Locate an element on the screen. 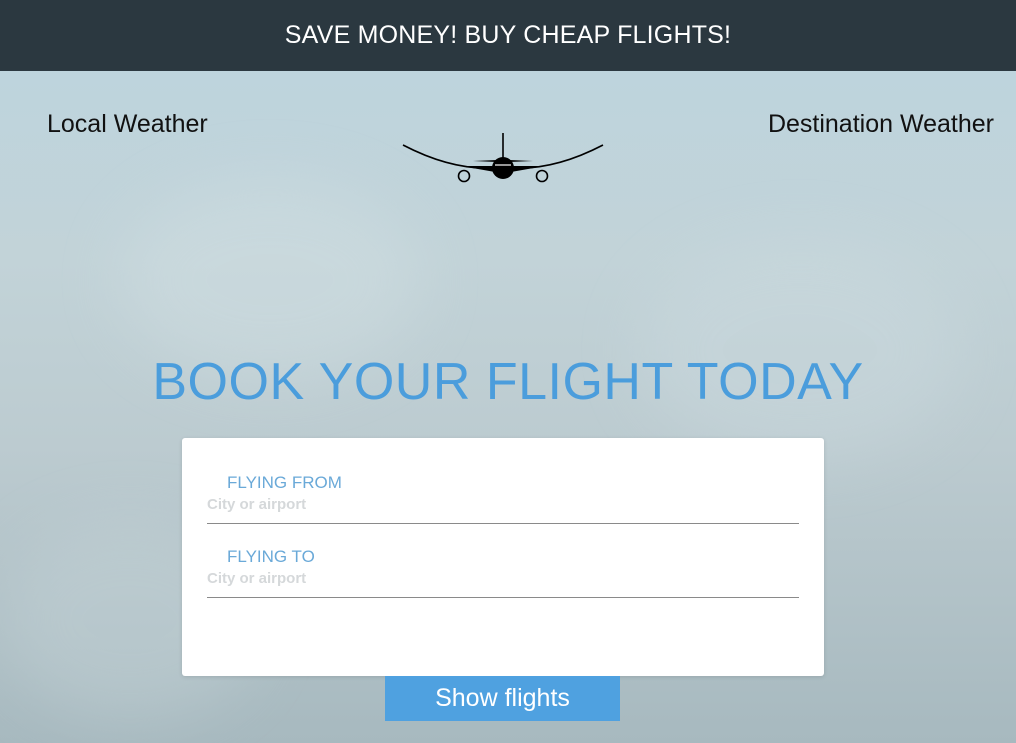  promo-banner-text: SAVE MONEY! BUY CHEAP FLIGHTS! is located at coordinates (508, 35).